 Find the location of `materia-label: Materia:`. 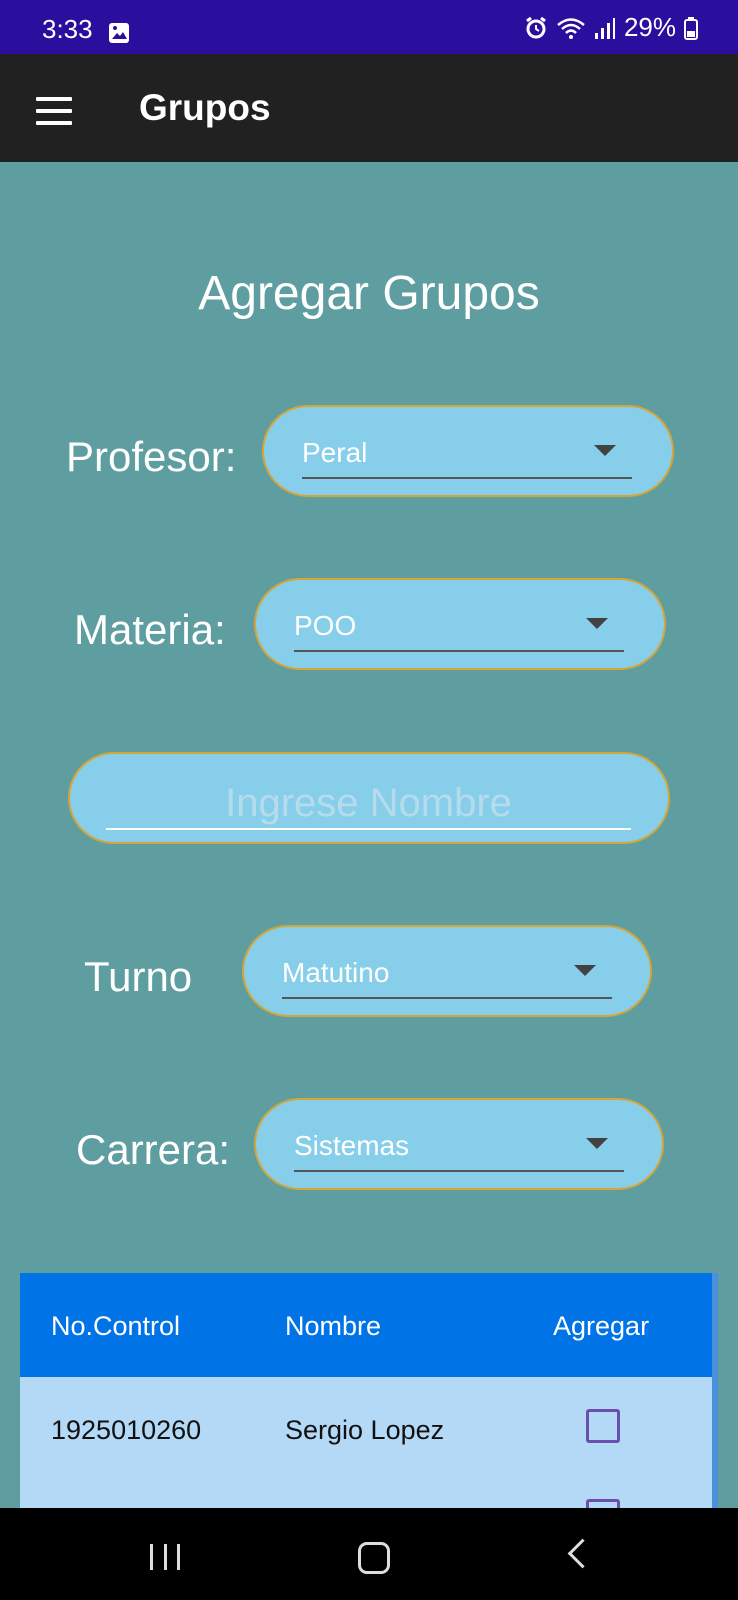

materia-label: Materia: is located at coordinates (150, 629).